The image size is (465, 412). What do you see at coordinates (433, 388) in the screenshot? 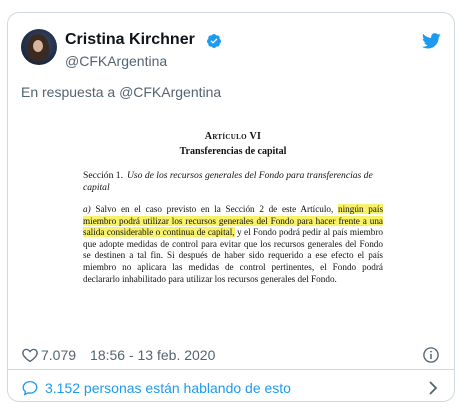
I see `chevron-right-icon` at bounding box center [433, 388].